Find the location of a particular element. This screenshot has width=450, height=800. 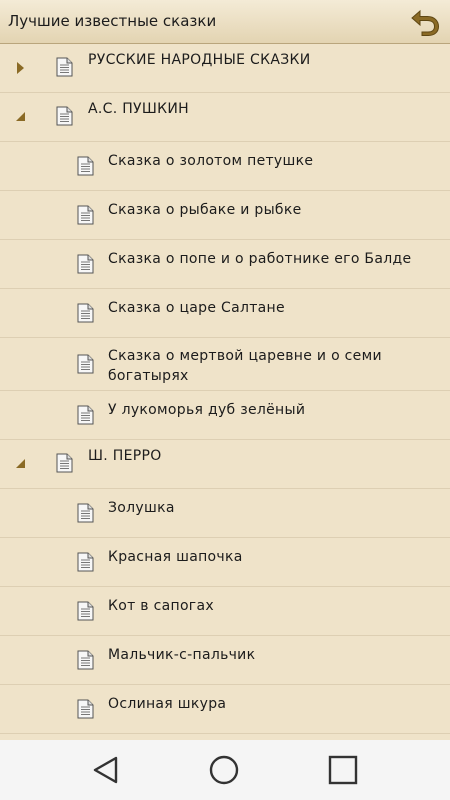

story-title: Золушка is located at coordinates (141, 508).